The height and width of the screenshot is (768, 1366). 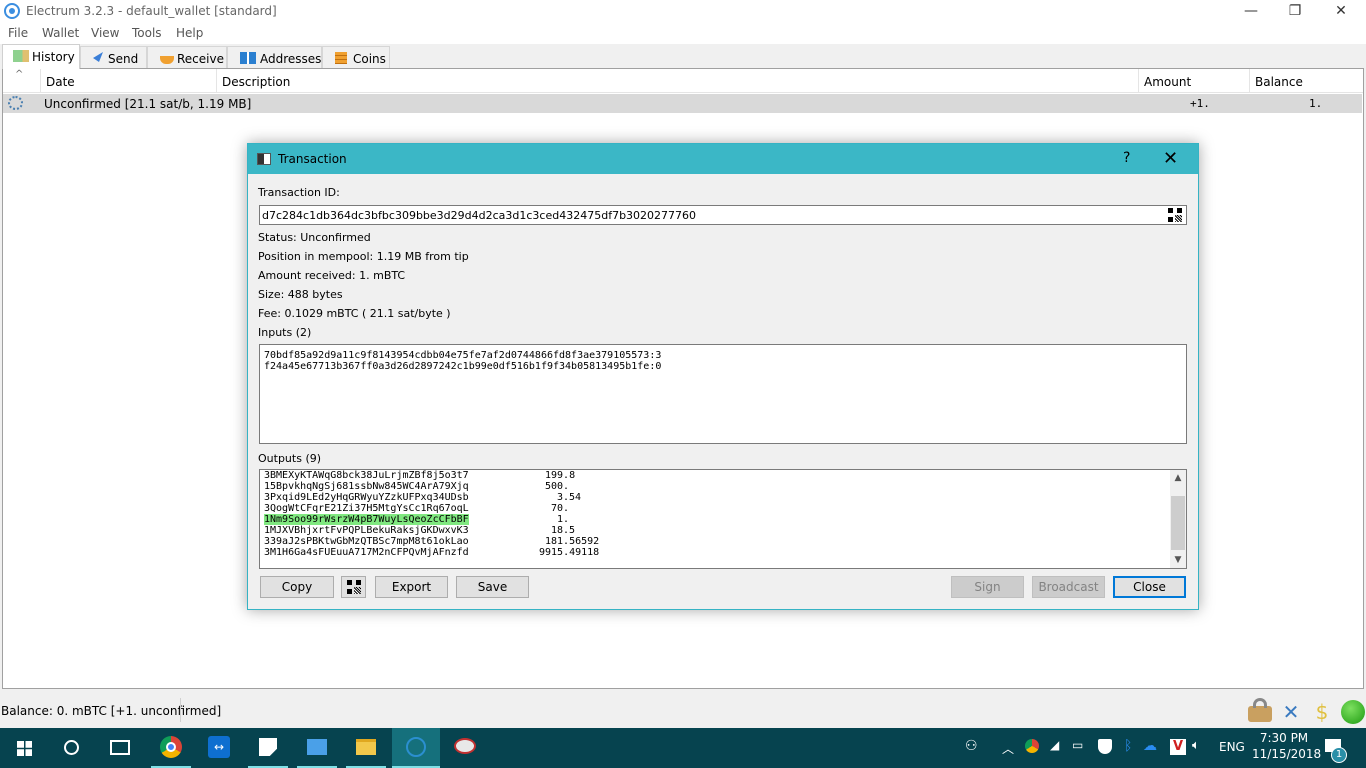 I want to click on snipping-tool-icon, so click(x=465, y=746).